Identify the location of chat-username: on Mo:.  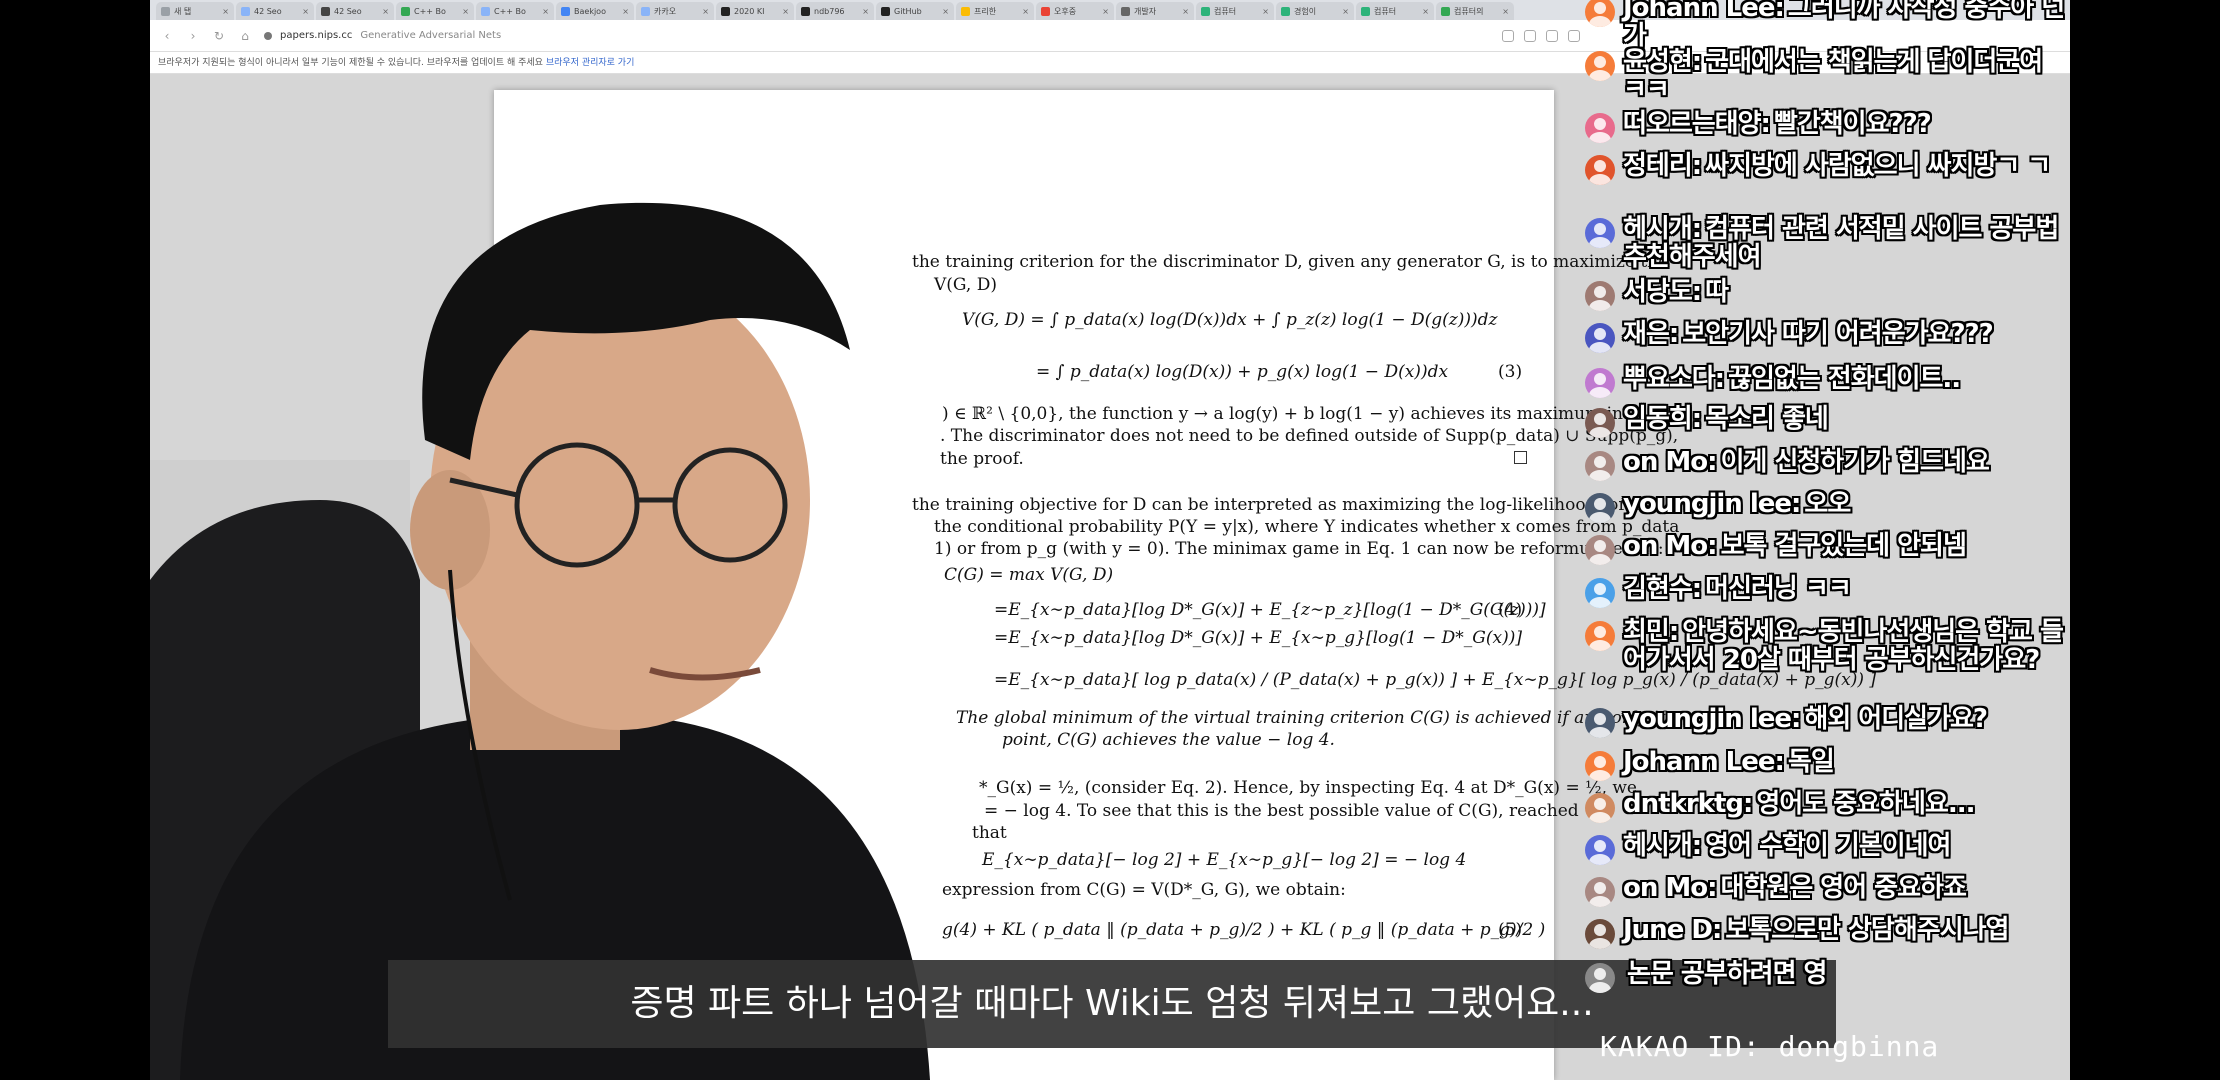
(1670, 546).